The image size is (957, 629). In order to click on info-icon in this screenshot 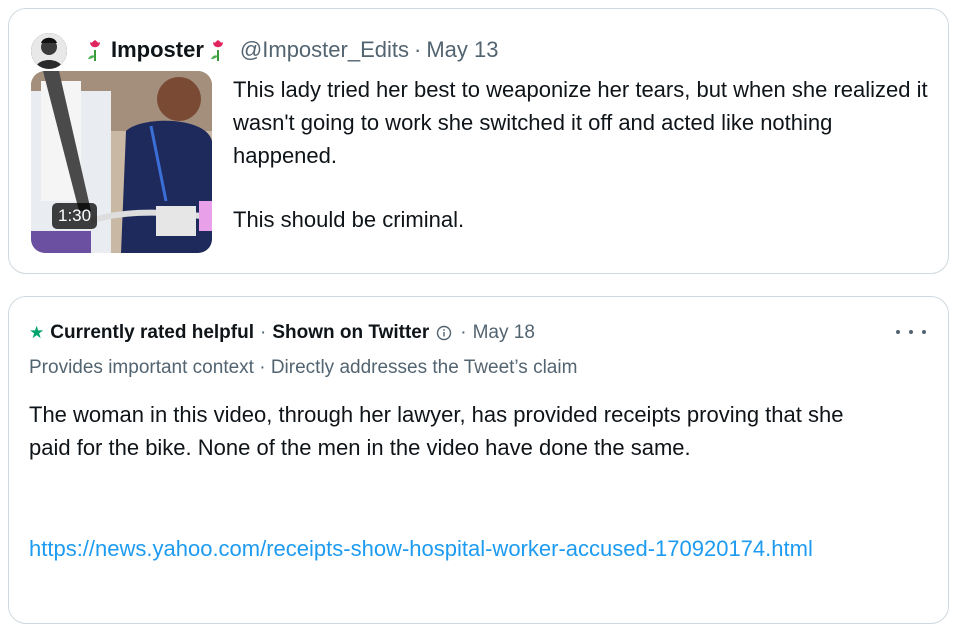, I will do `click(444, 333)`.